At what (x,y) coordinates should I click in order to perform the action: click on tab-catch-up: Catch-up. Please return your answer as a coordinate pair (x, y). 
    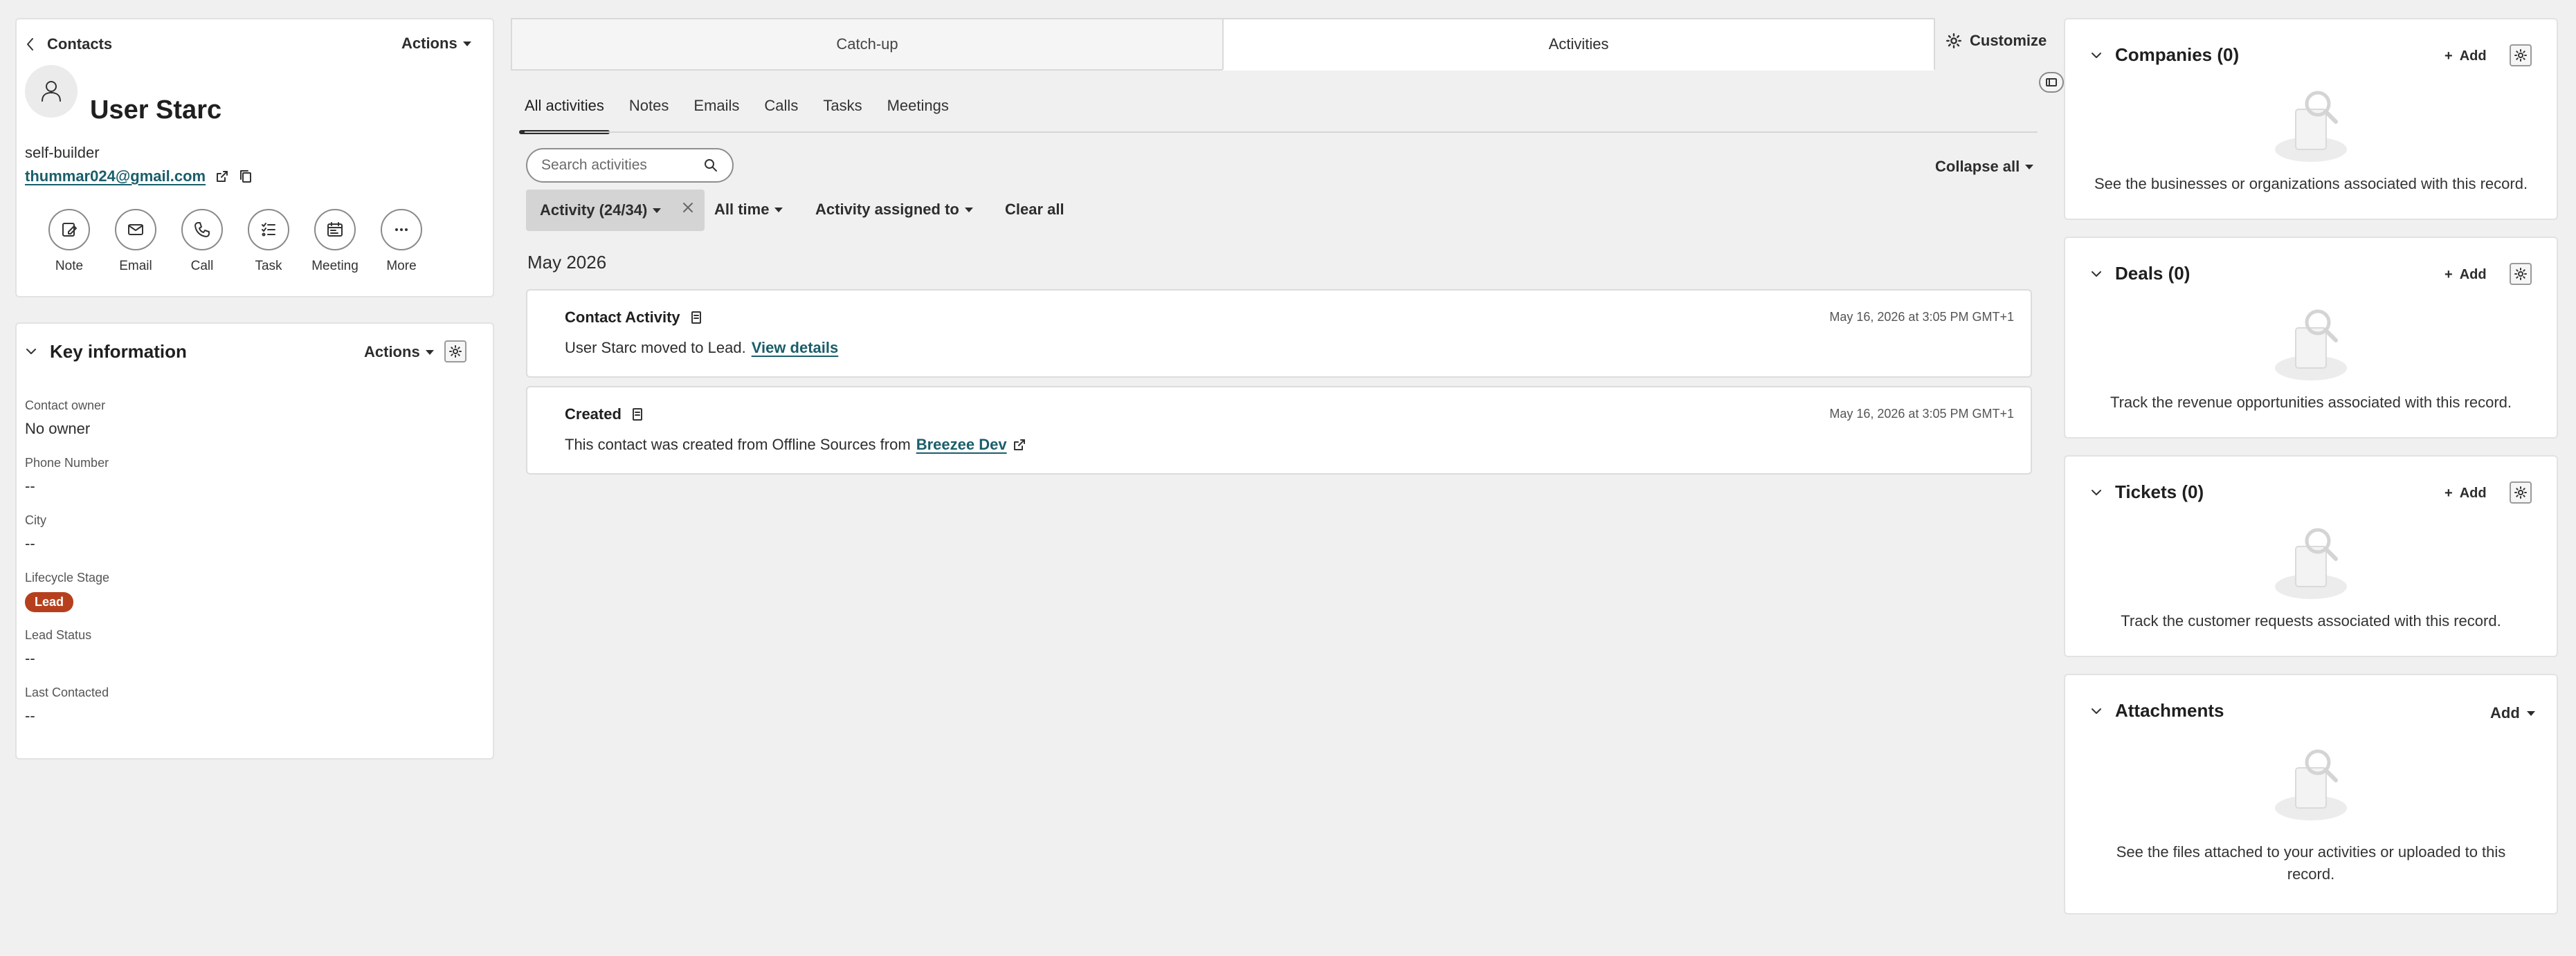
    Looking at the image, I should click on (866, 44).